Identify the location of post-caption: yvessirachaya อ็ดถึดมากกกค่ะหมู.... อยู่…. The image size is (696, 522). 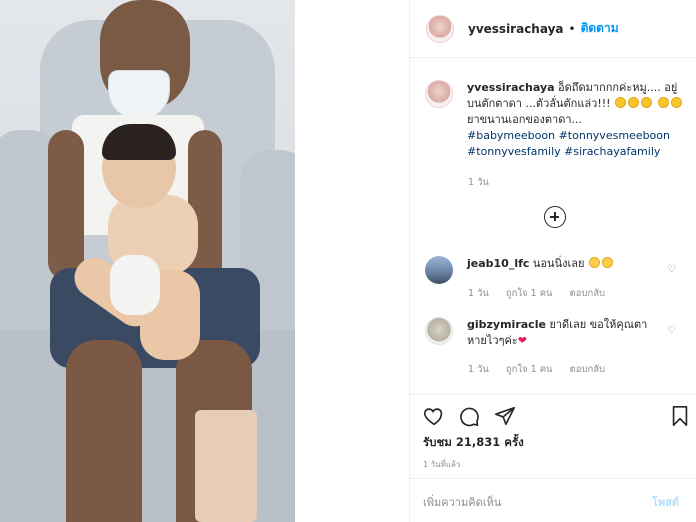
(557, 120).